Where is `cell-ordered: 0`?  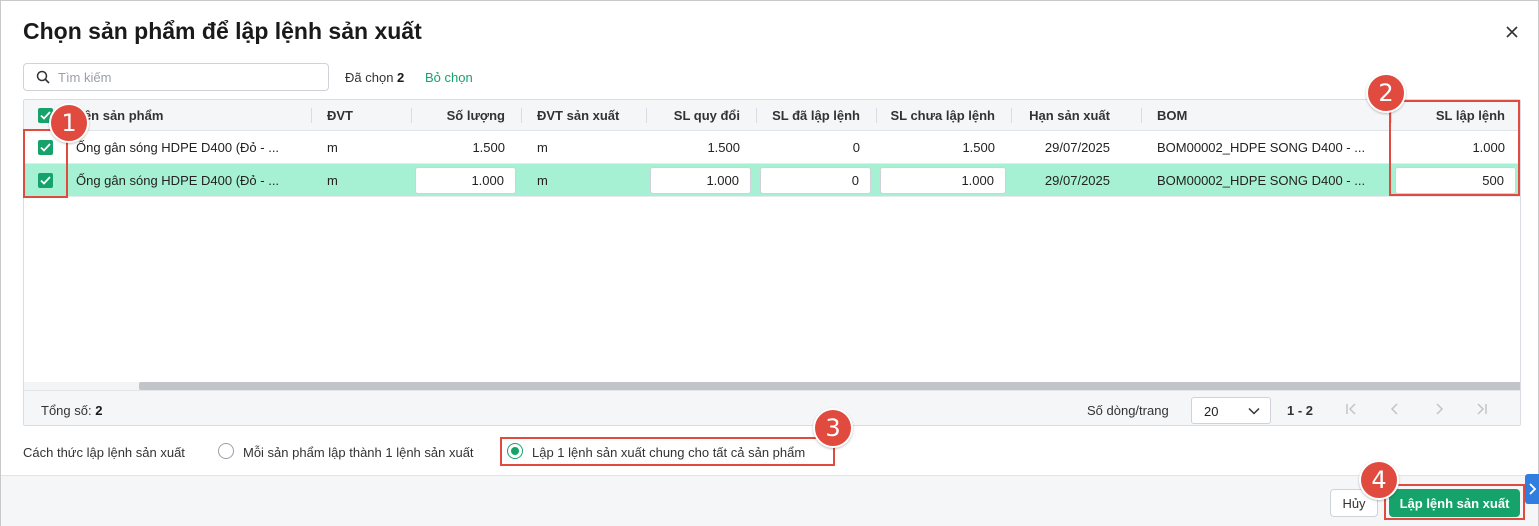 cell-ordered: 0 is located at coordinates (856, 147).